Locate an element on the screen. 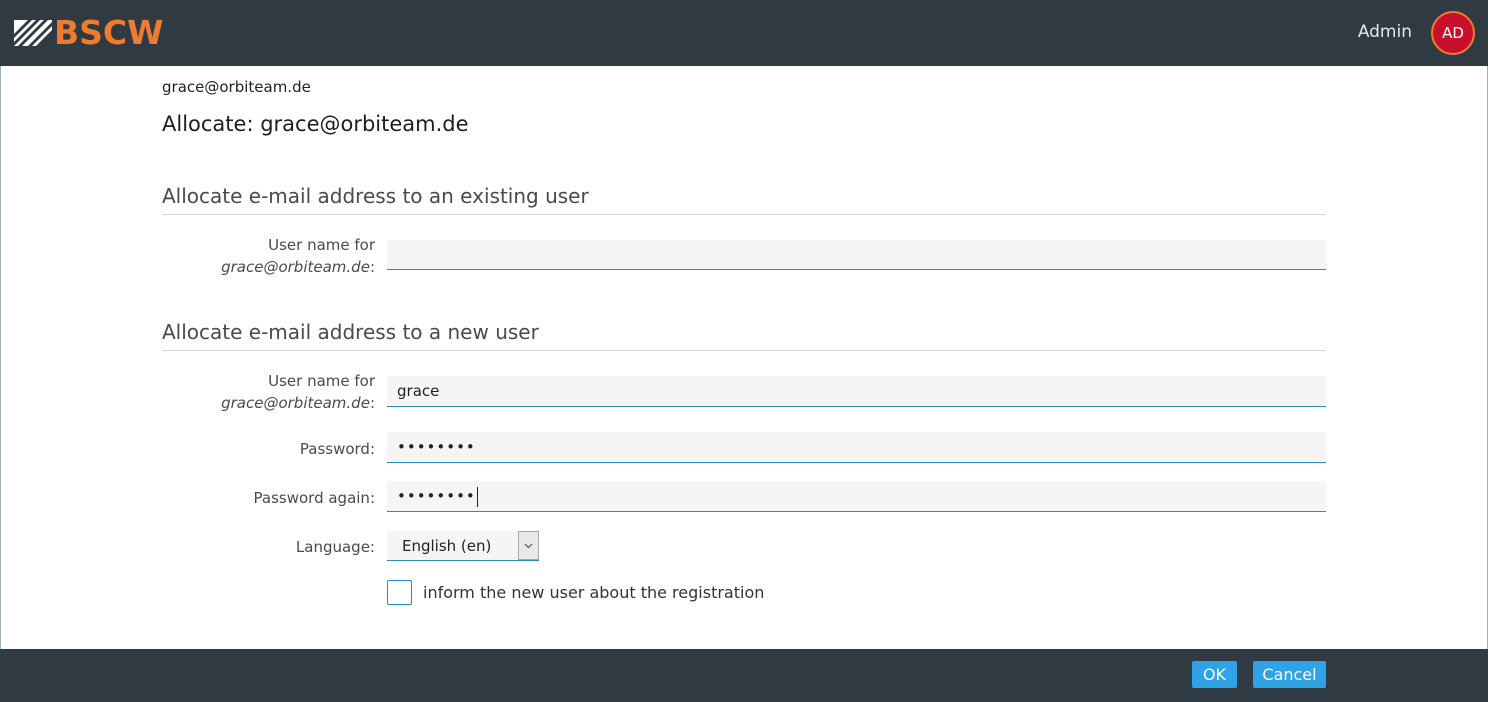 The image size is (1488, 702). new-username-label-line1: User name for is located at coordinates (321, 381).